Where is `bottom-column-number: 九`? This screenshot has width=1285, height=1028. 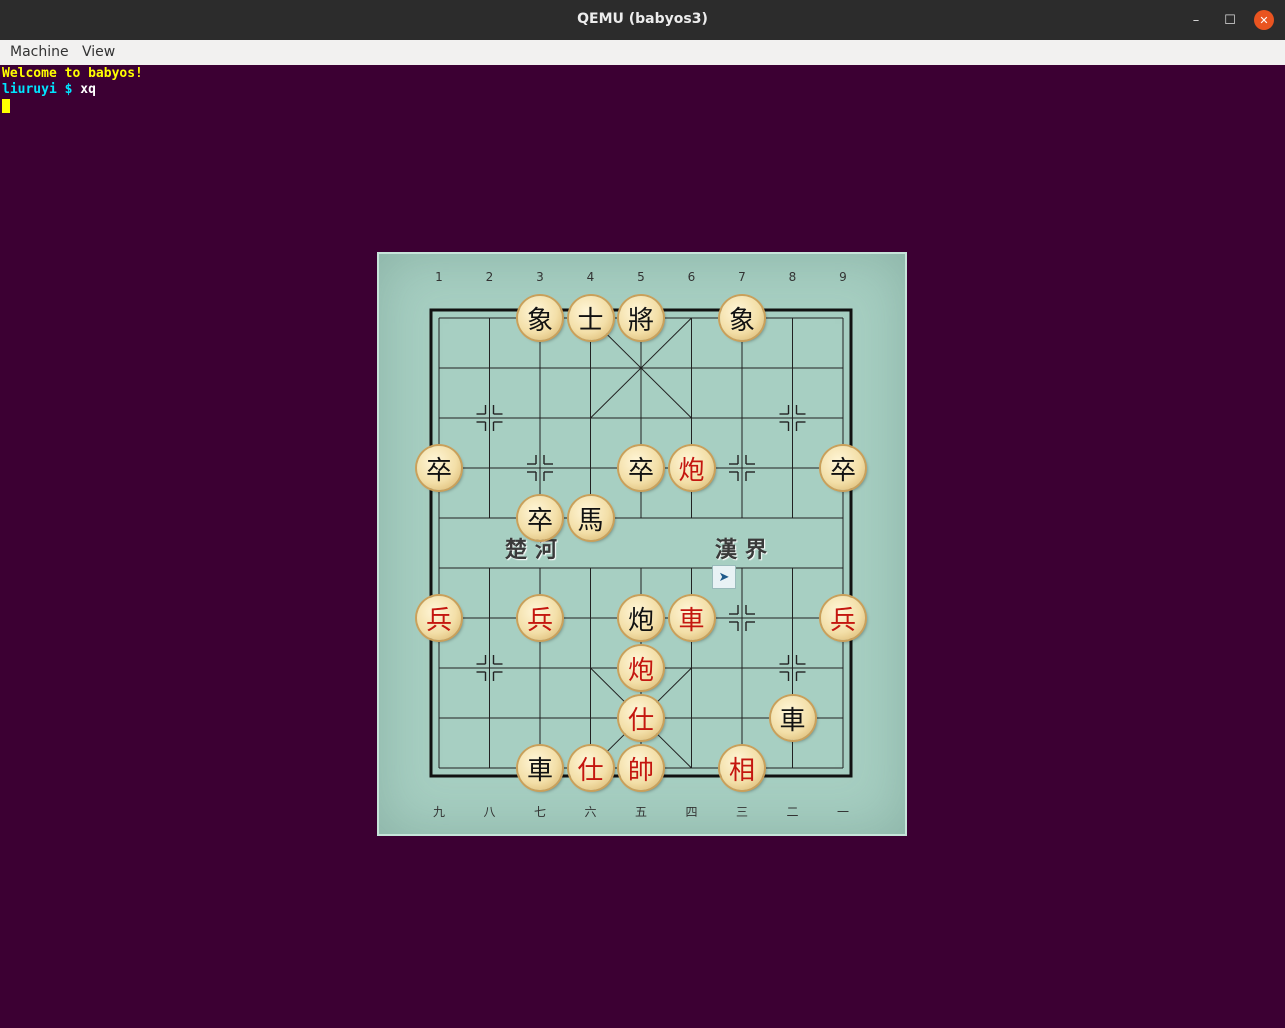 bottom-column-number: 九 is located at coordinates (438, 812).